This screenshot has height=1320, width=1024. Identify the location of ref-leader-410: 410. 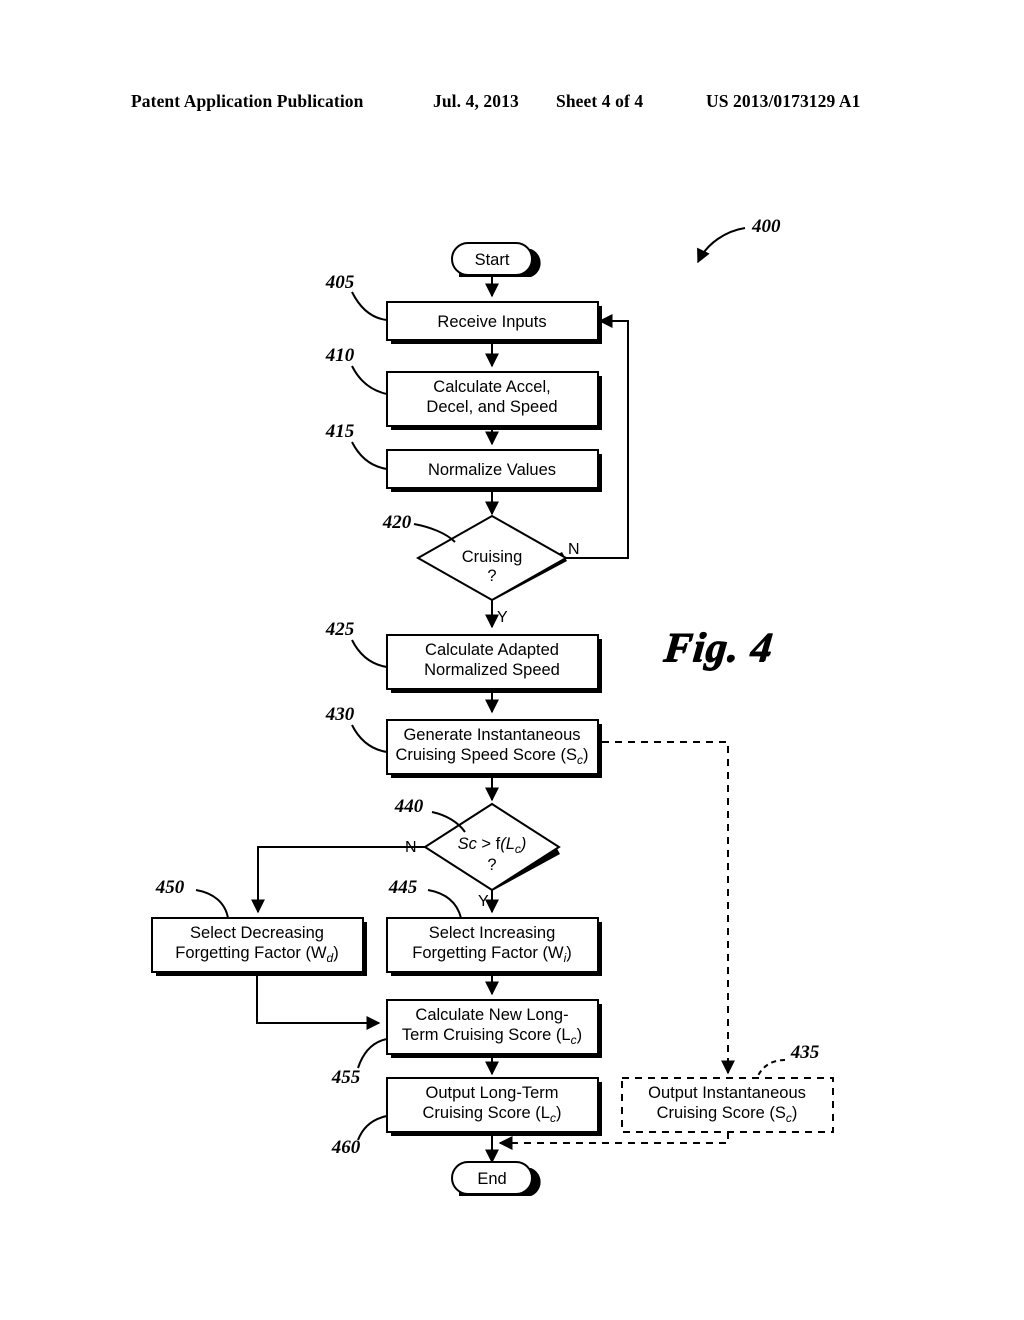
(356, 370).